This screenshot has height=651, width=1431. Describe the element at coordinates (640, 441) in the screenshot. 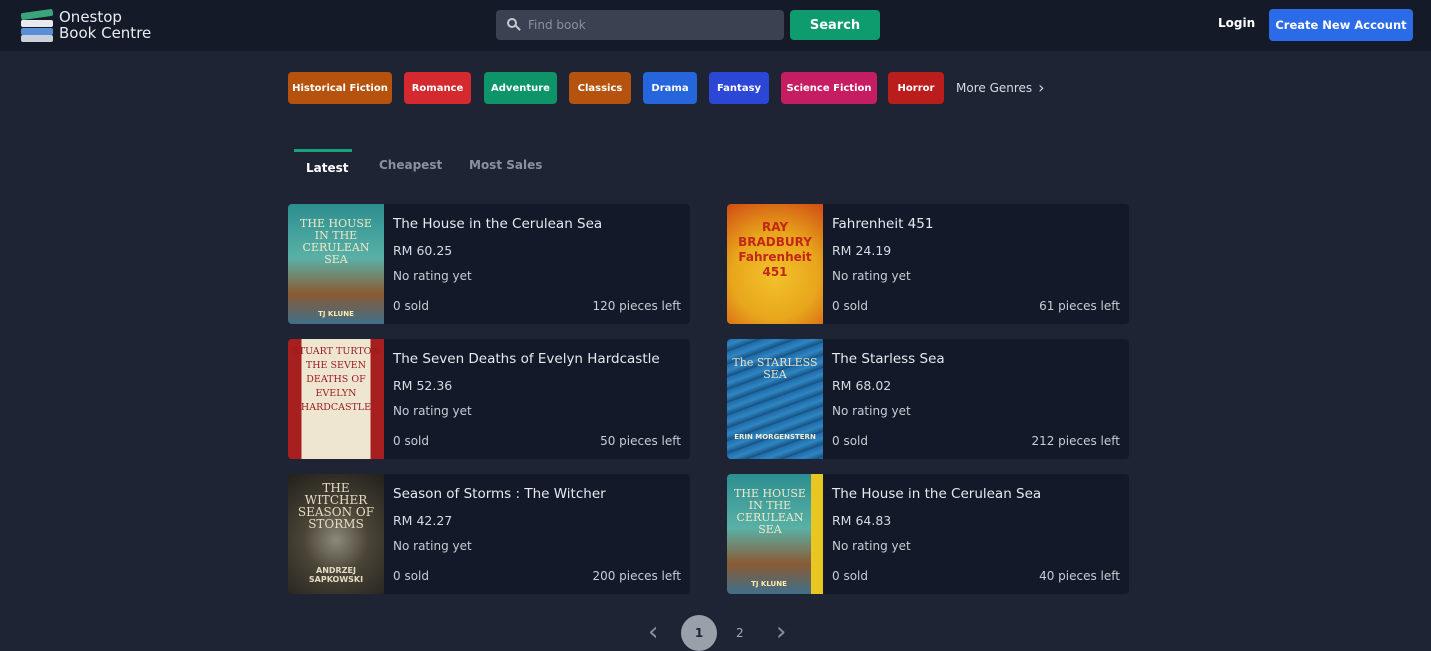

I see `book-stock-left: 50 pieces left` at that location.